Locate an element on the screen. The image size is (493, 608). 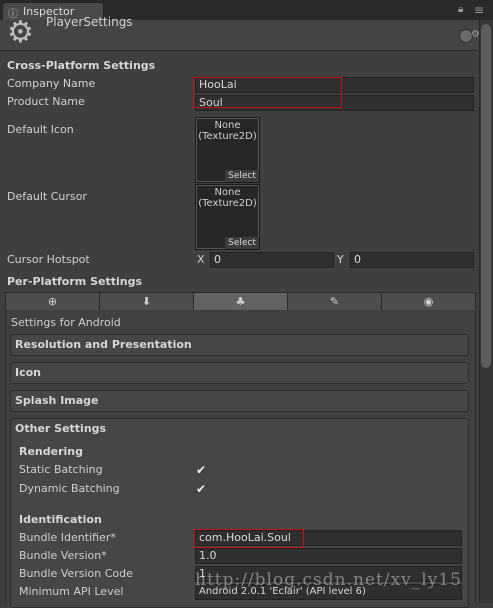
hotspot-y-label: Y is located at coordinates (340, 259).